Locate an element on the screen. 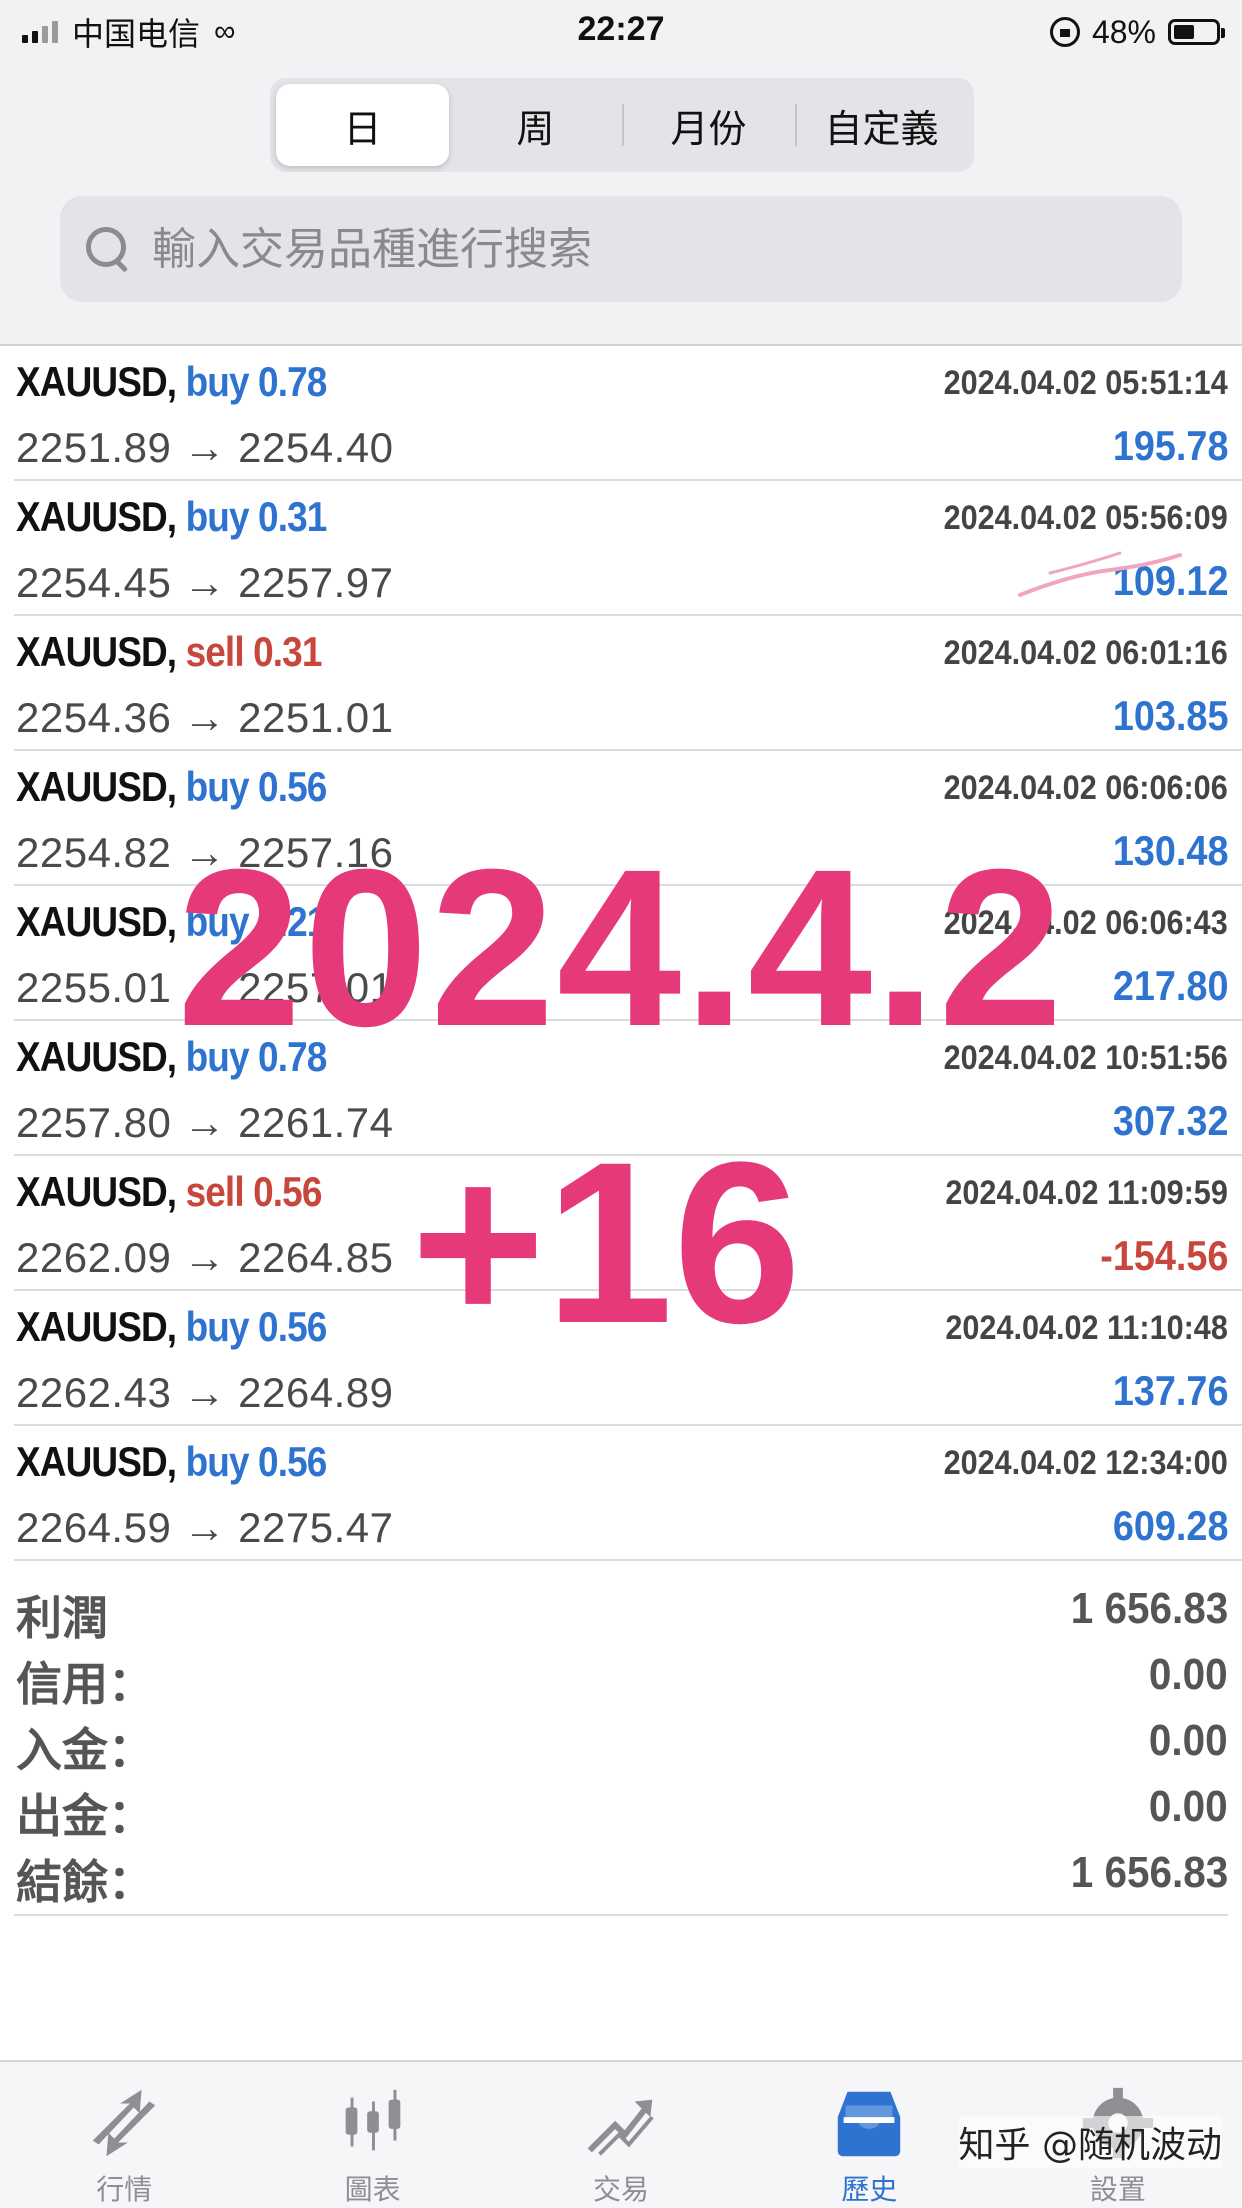 The image size is (1242, 2208). overlay-date-annotation: 2024.4.2 is located at coordinates (621, 948).